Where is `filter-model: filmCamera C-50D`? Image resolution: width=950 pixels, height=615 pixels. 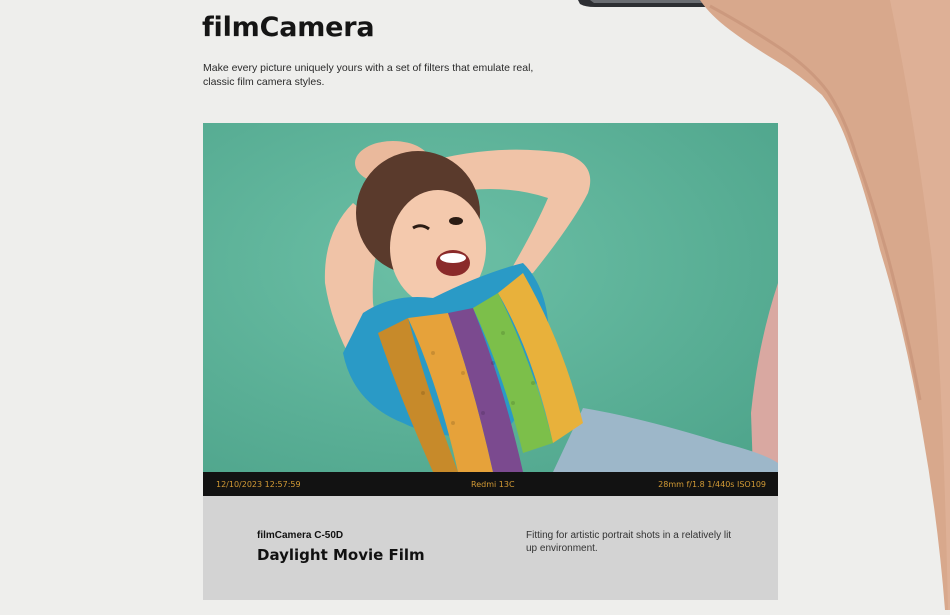 filter-model: filmCamera C-50D is located at coordinates (300, 535).